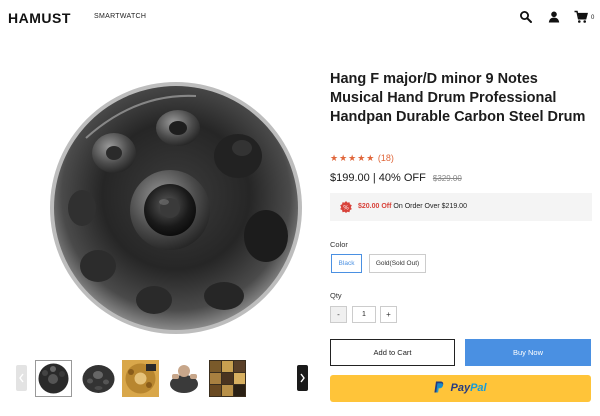 This screenshot has width=600, height=416. I want to click on promo-amount: $20.00 Off, so click(375, 206).